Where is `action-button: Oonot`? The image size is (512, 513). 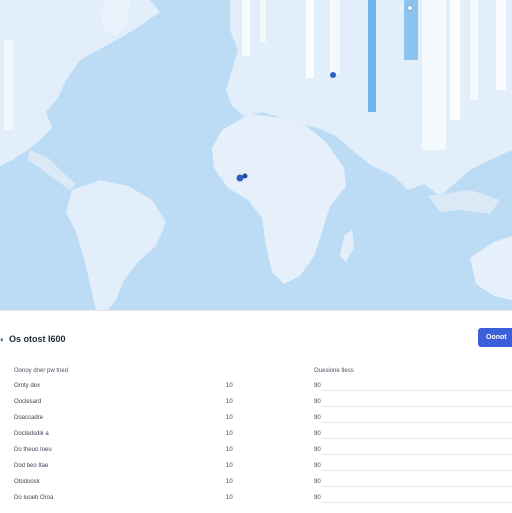
action-button: Oonot is located at coordinates (495, 337).